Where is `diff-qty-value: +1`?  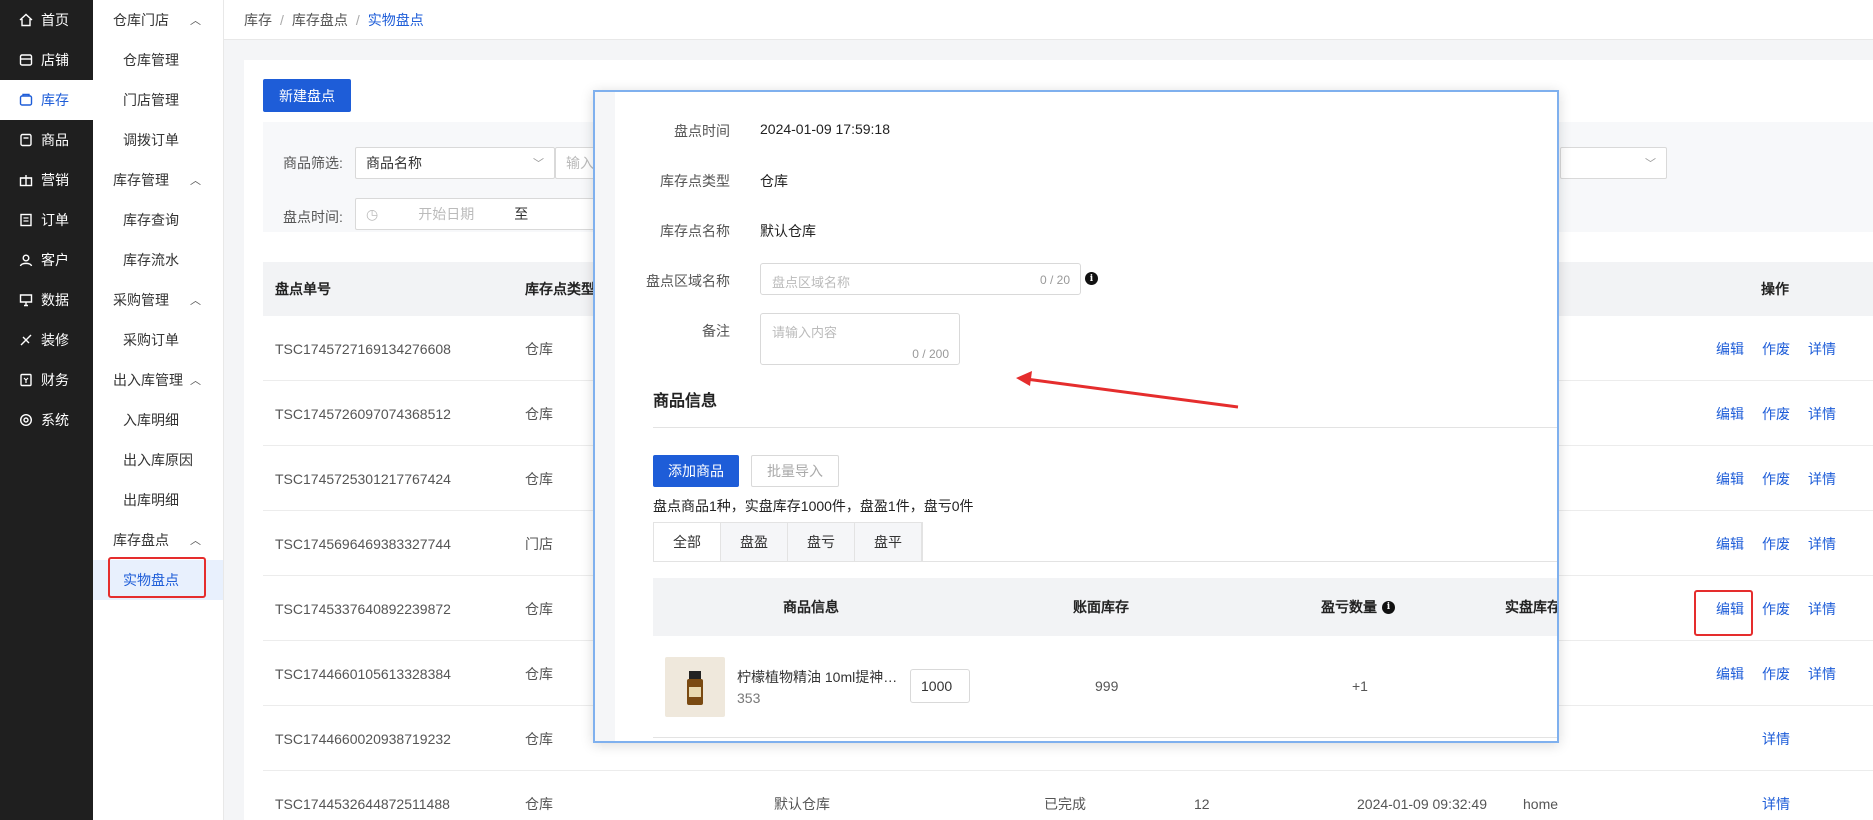
diff-qty-value: +1 is located at coordinates (1360, 686).